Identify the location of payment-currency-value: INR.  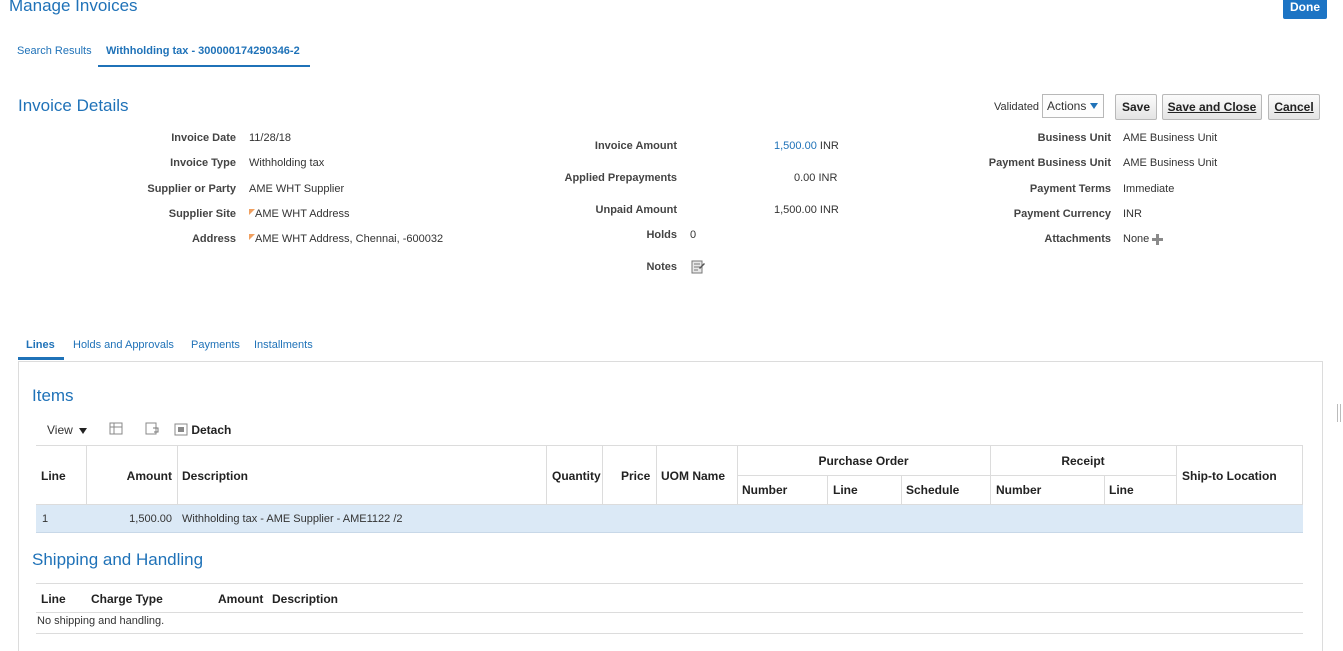
(1132, 214).